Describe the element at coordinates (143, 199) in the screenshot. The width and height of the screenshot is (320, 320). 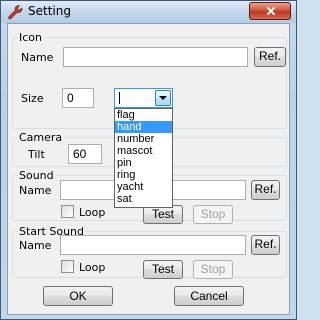
I see `dropdown-option-sat: sat` at that location.